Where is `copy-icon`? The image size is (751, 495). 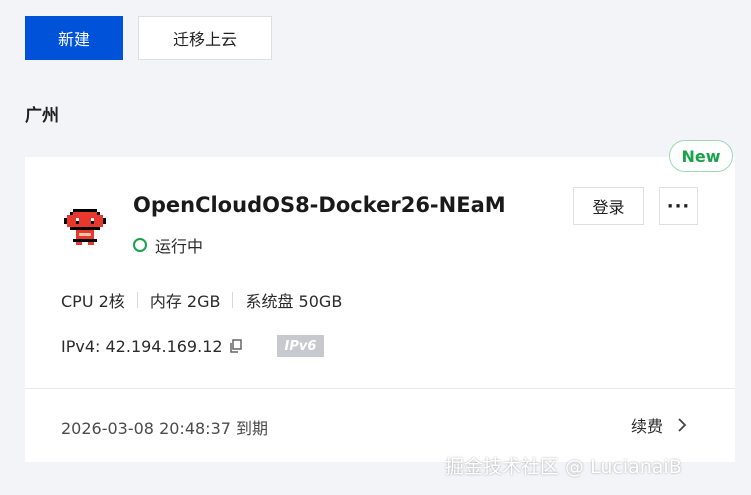 copy-icon is located at coordinates (236, 346).